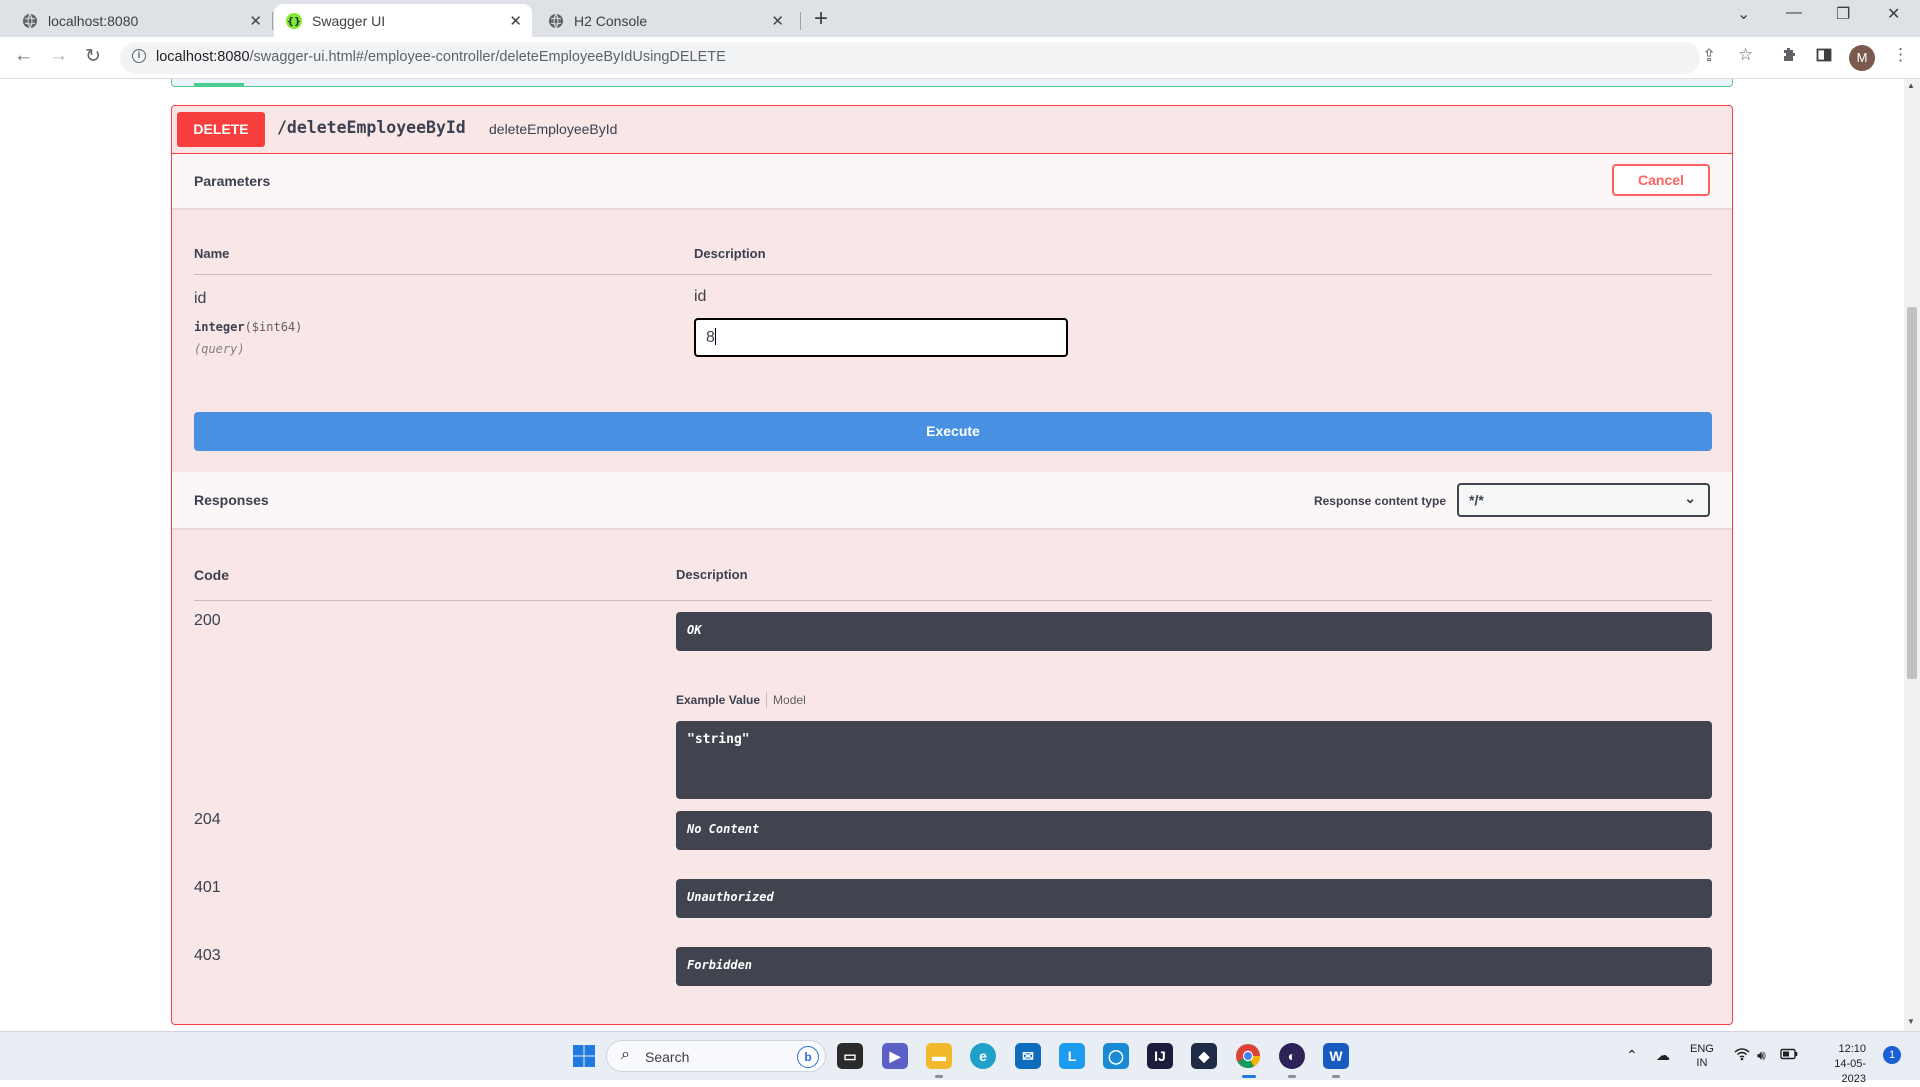  I want to click on example-tabs: Example Value Model, so click(741, 700).